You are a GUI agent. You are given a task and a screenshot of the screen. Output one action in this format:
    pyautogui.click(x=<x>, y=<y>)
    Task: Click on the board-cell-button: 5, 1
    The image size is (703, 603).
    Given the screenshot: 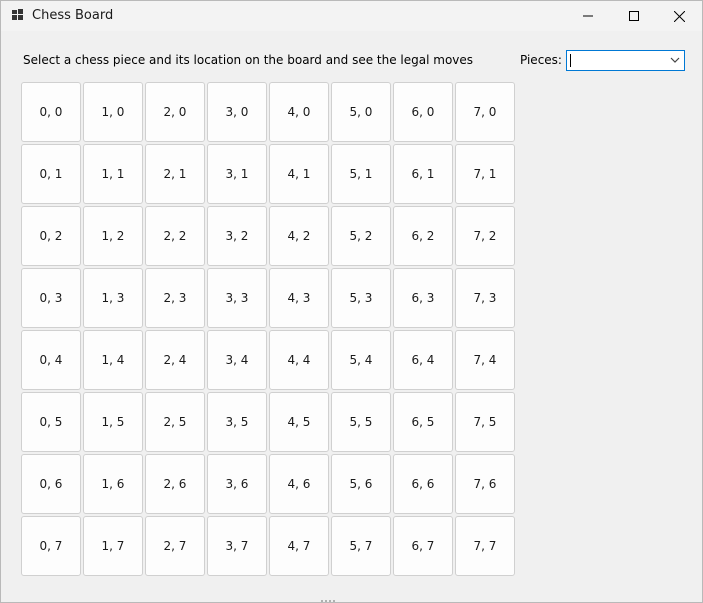 What is the action you would take?
    pyautogui.click(x=361, y=174)
    